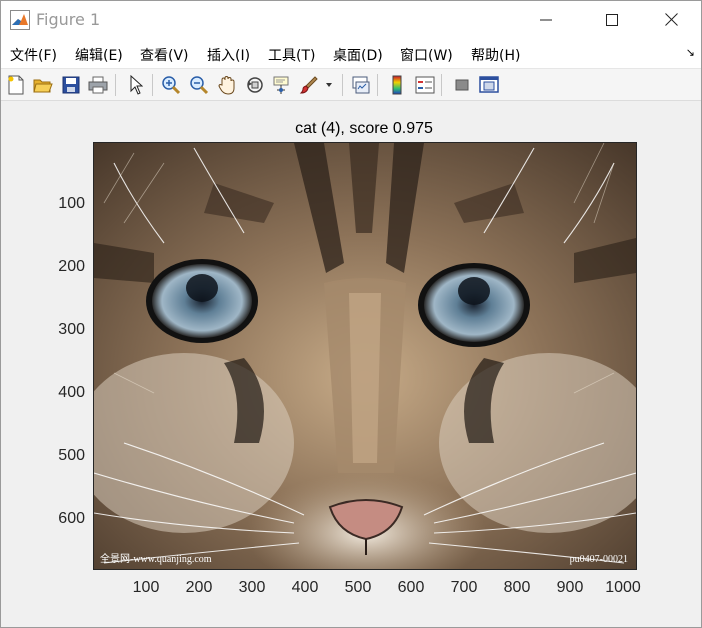 The image size is (702, 628). Describe the element at coordinates (291, 55) in the screenshot. I see `menu-tools: 工具(T)` at that location.